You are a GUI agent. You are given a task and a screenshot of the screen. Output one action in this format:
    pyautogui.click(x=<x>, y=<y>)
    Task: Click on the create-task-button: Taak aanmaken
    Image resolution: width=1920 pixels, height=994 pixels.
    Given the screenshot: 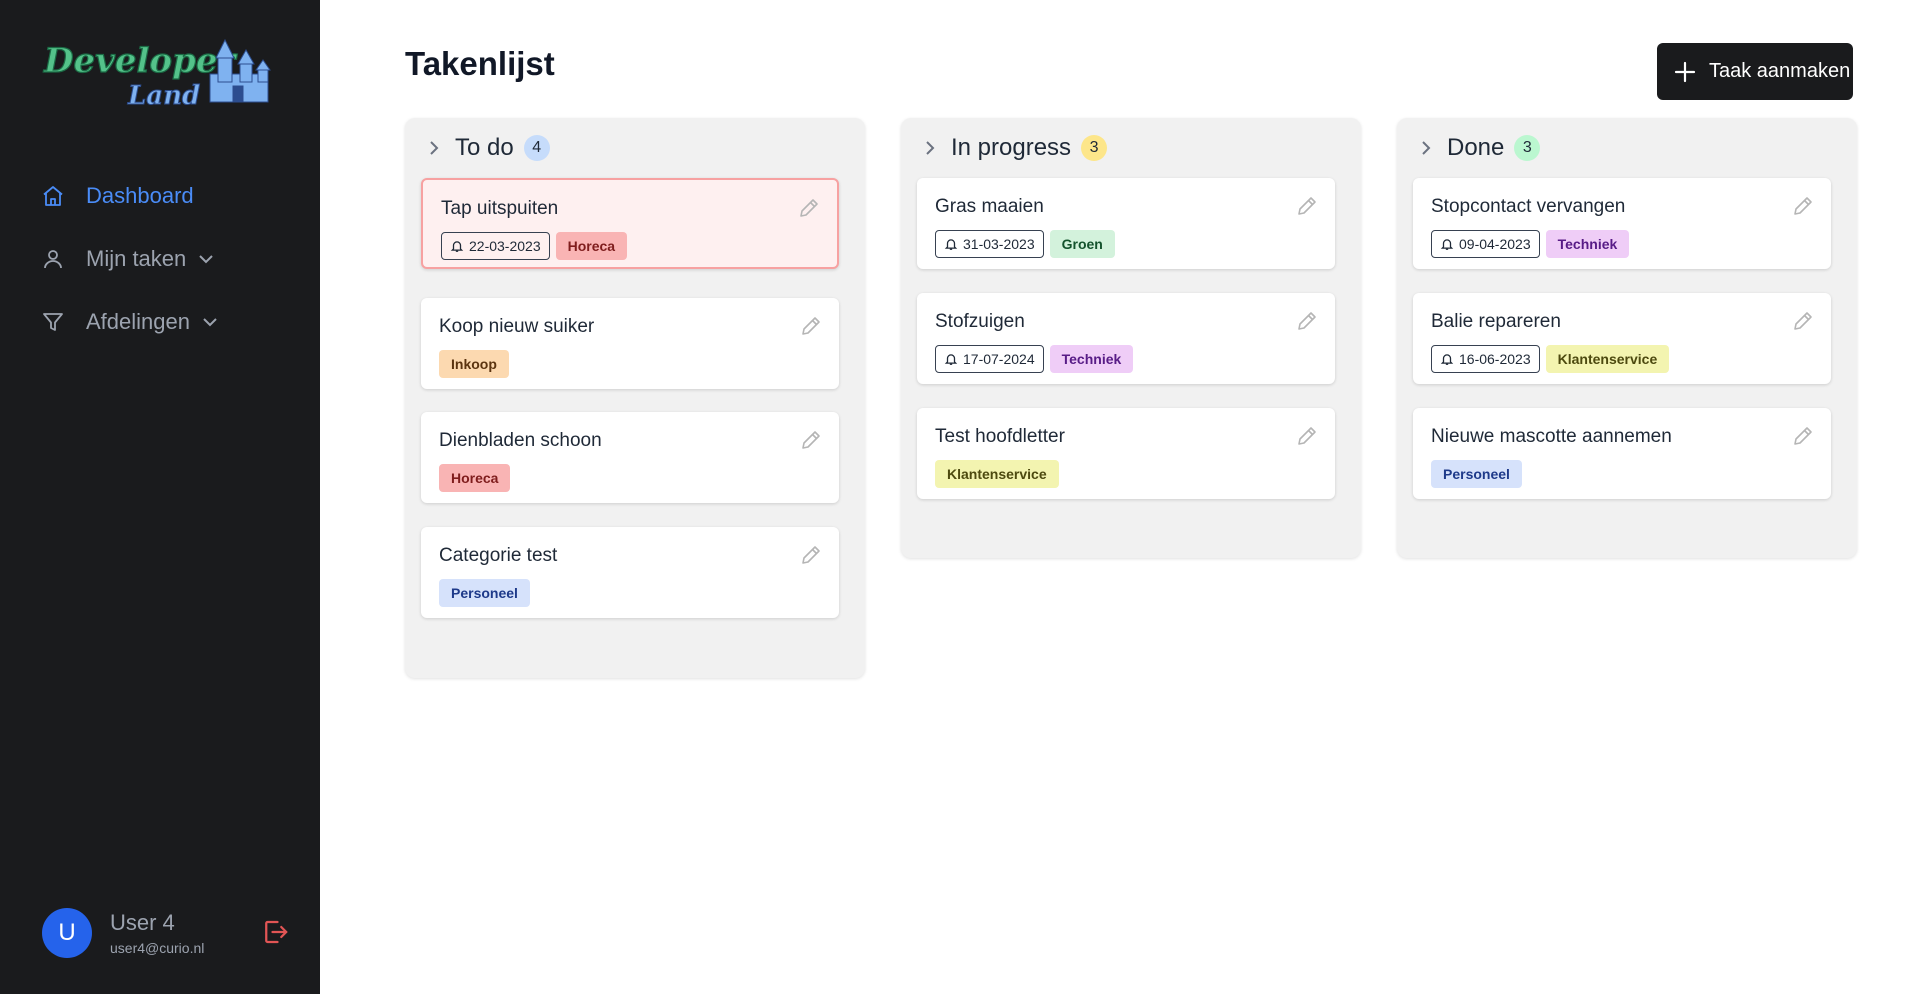 What is the action you would take?
    pyautogui.click(x=1755, y=71)
    